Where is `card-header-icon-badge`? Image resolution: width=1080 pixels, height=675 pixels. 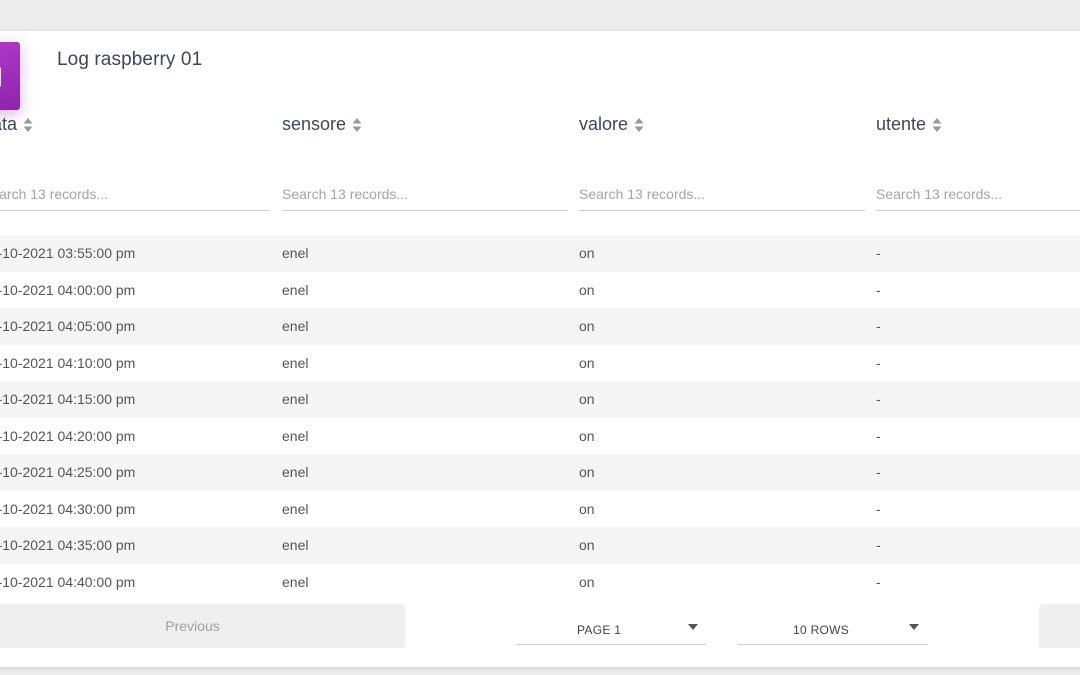 card-header-icon-badge is located at coordinates (10, 76).